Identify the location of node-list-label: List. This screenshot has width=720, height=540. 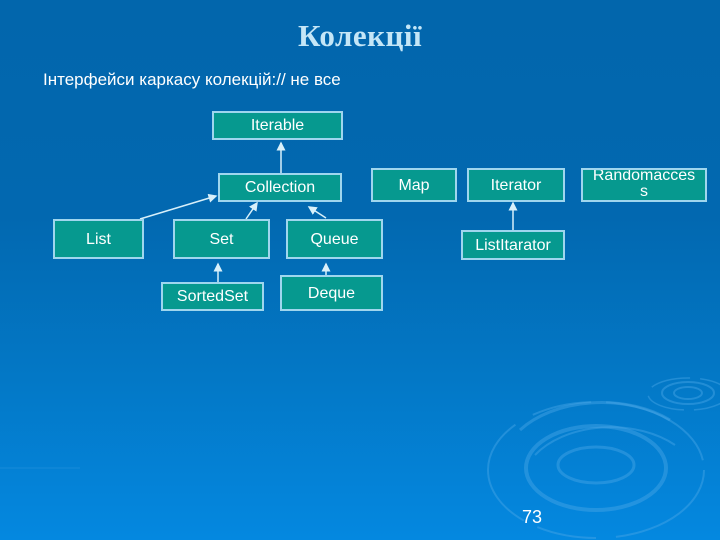
(98, 239).